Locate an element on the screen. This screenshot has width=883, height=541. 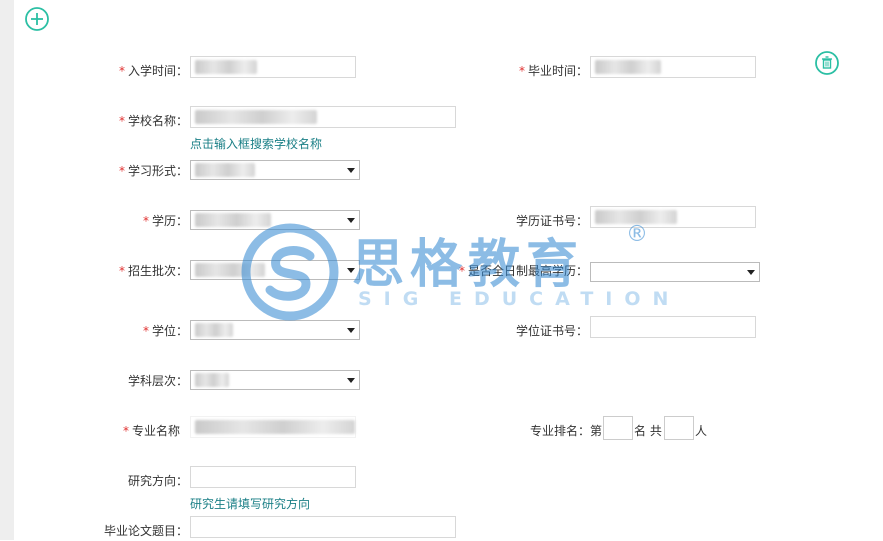
study-form-label: * 学习形式： is located at coordinates (134, 171).